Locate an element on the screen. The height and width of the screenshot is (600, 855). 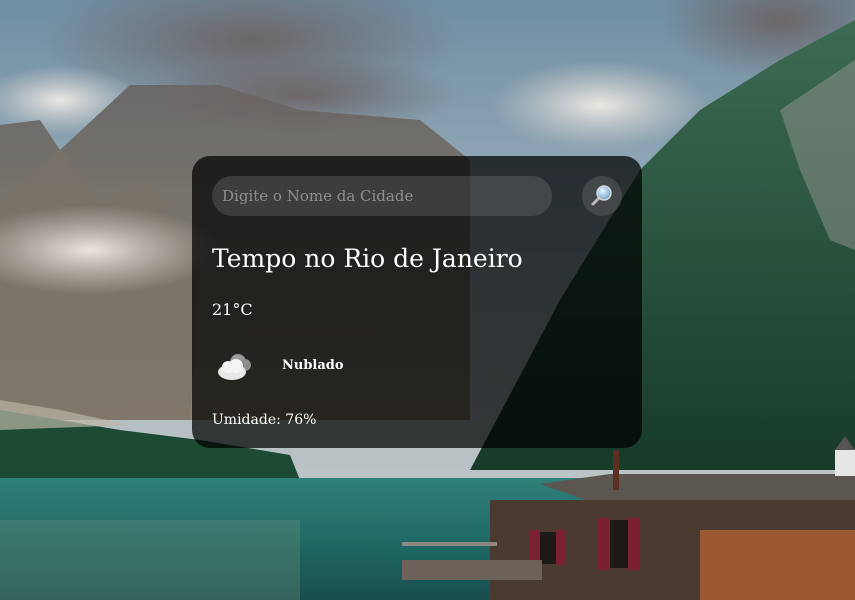
cloudy-icon is located at coordinates (236, 367).